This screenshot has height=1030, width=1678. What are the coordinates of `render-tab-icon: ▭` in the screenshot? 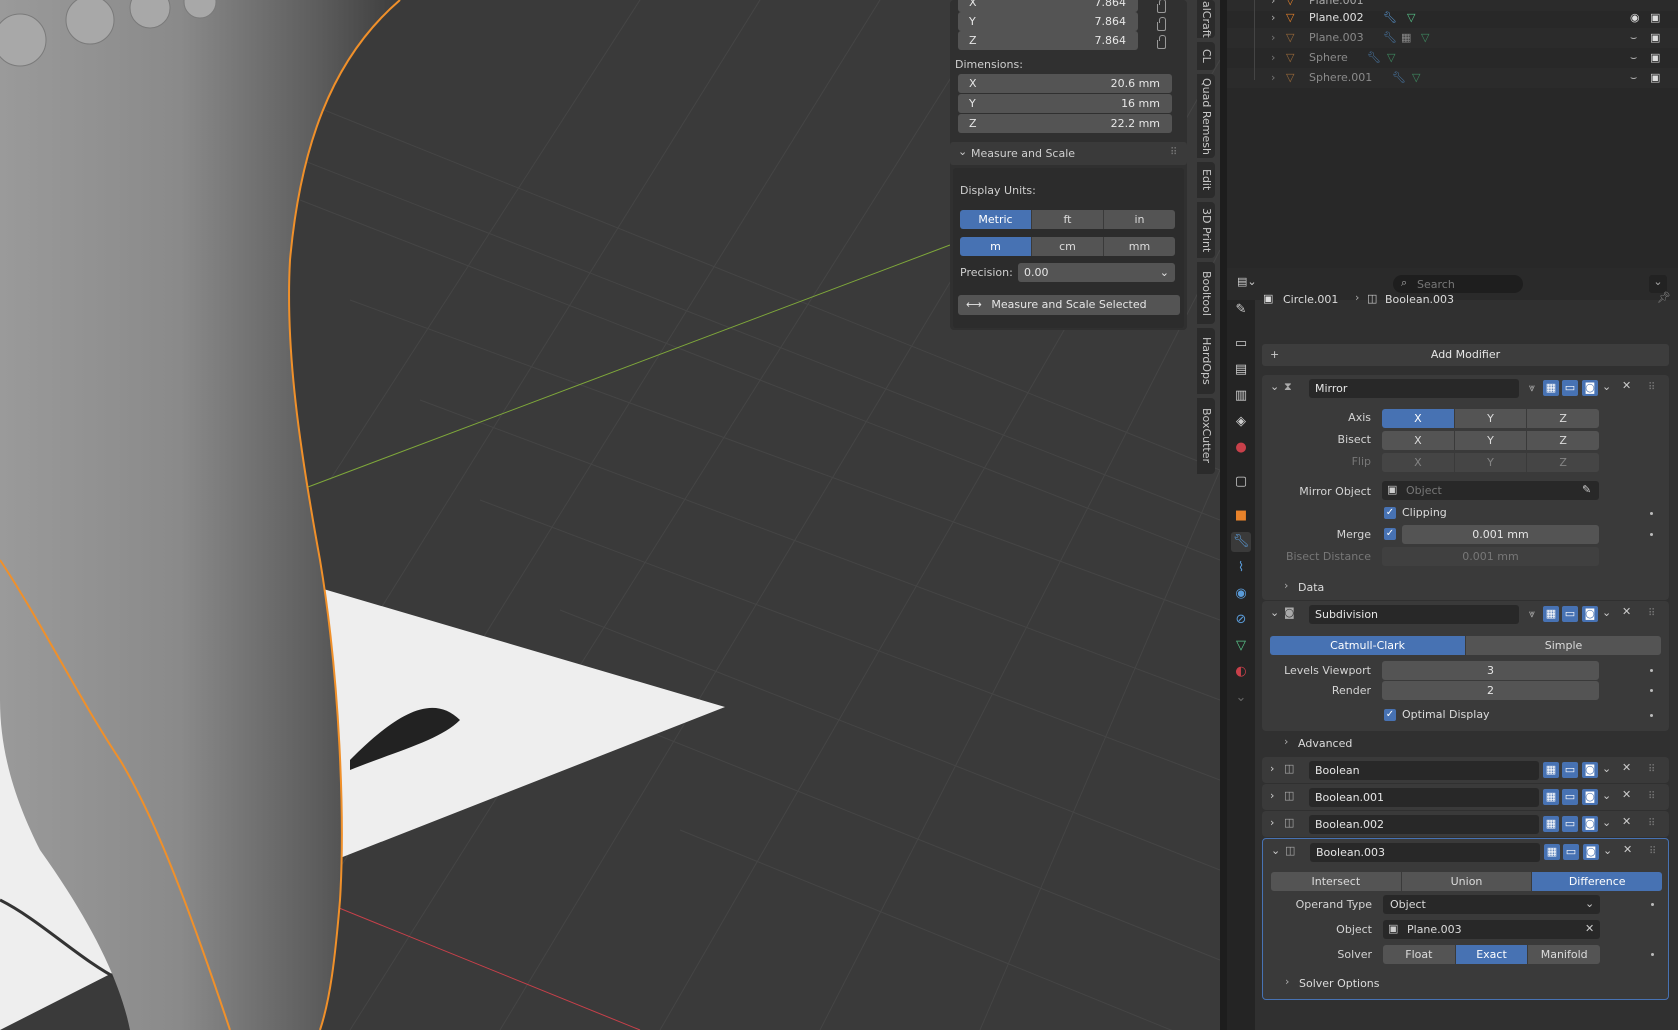 It's located at (1241, 344).